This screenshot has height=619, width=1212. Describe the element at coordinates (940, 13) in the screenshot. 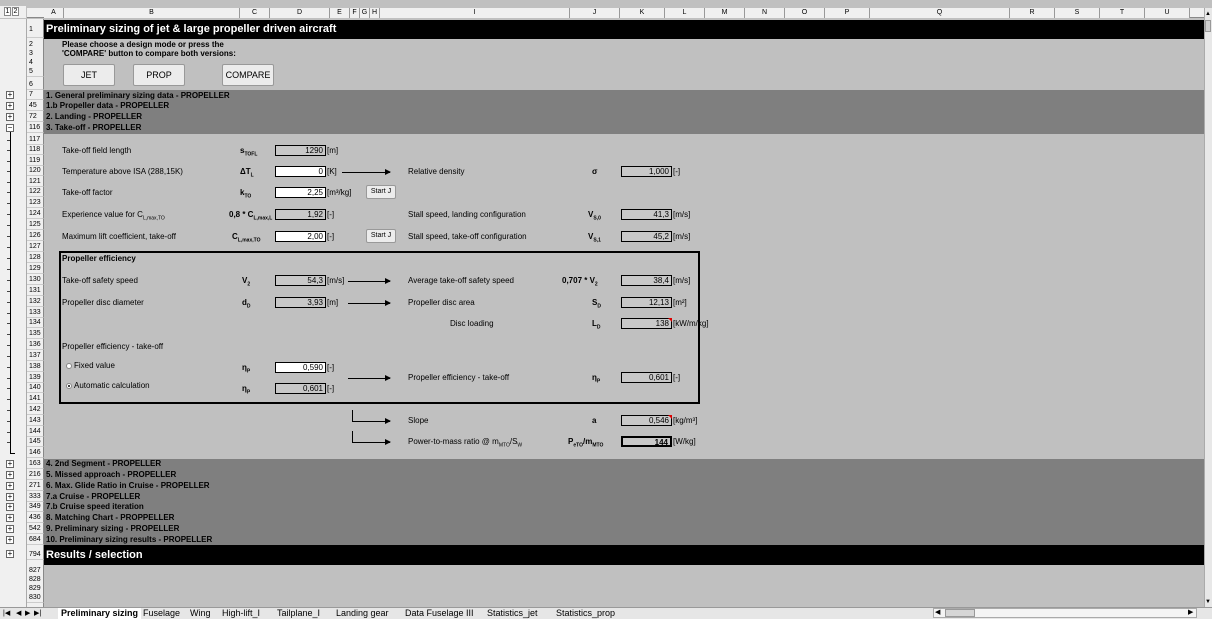

I see `column-header: Q` at that location.